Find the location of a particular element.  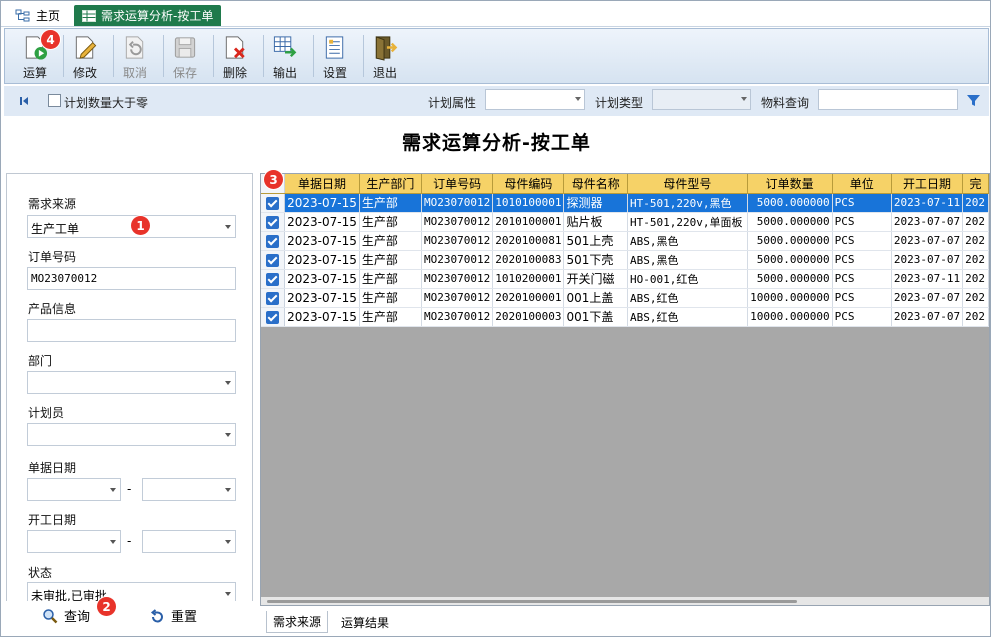

plan-attribute-select is located at coordinates (535, 99).